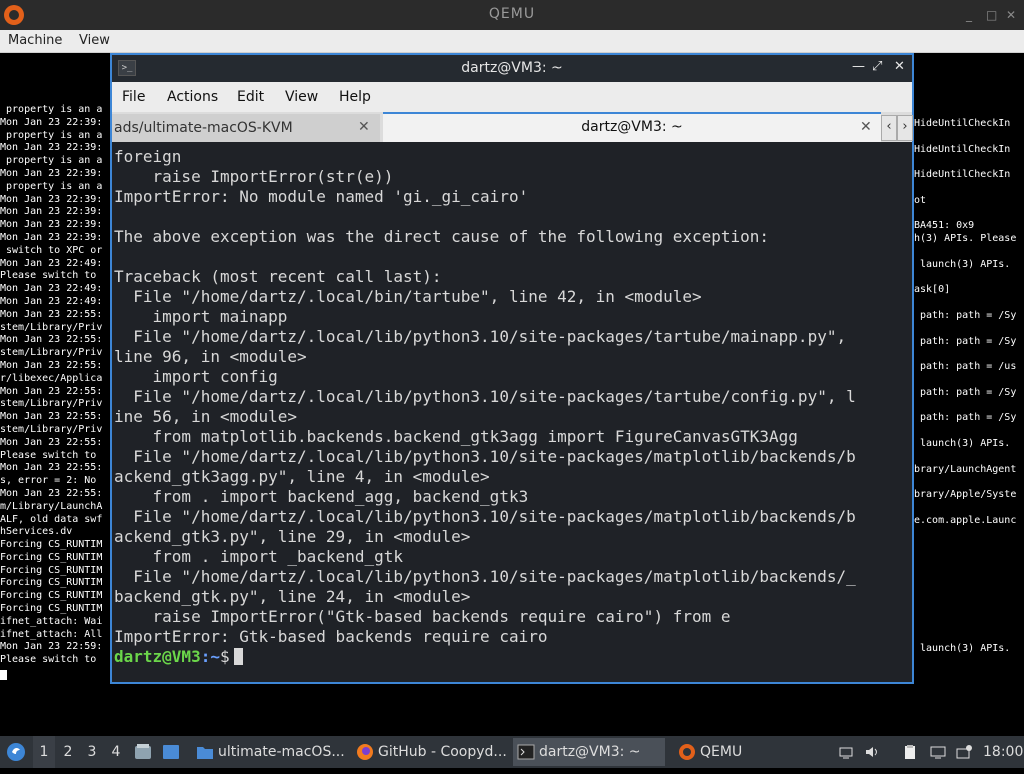  Describe the element at coordinates (991, 15) in the screenshot. I see `qemu-maximize-button: □` at that location.